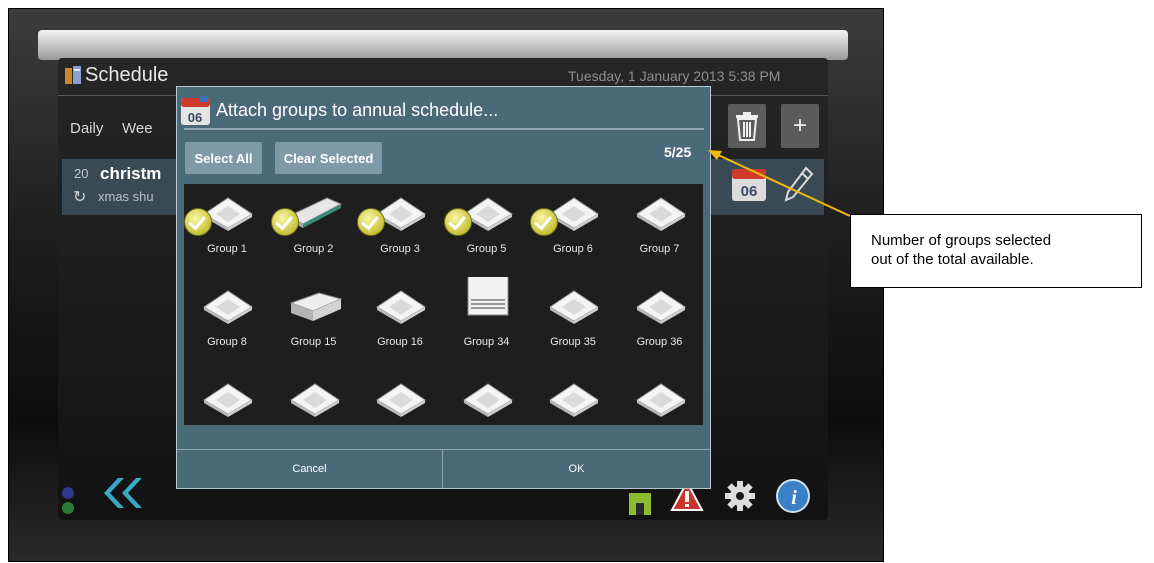 The height and width of the screenshot is (563, 1154). I want to click on clear-selected-button: Clear Selected, so click(328, 158).